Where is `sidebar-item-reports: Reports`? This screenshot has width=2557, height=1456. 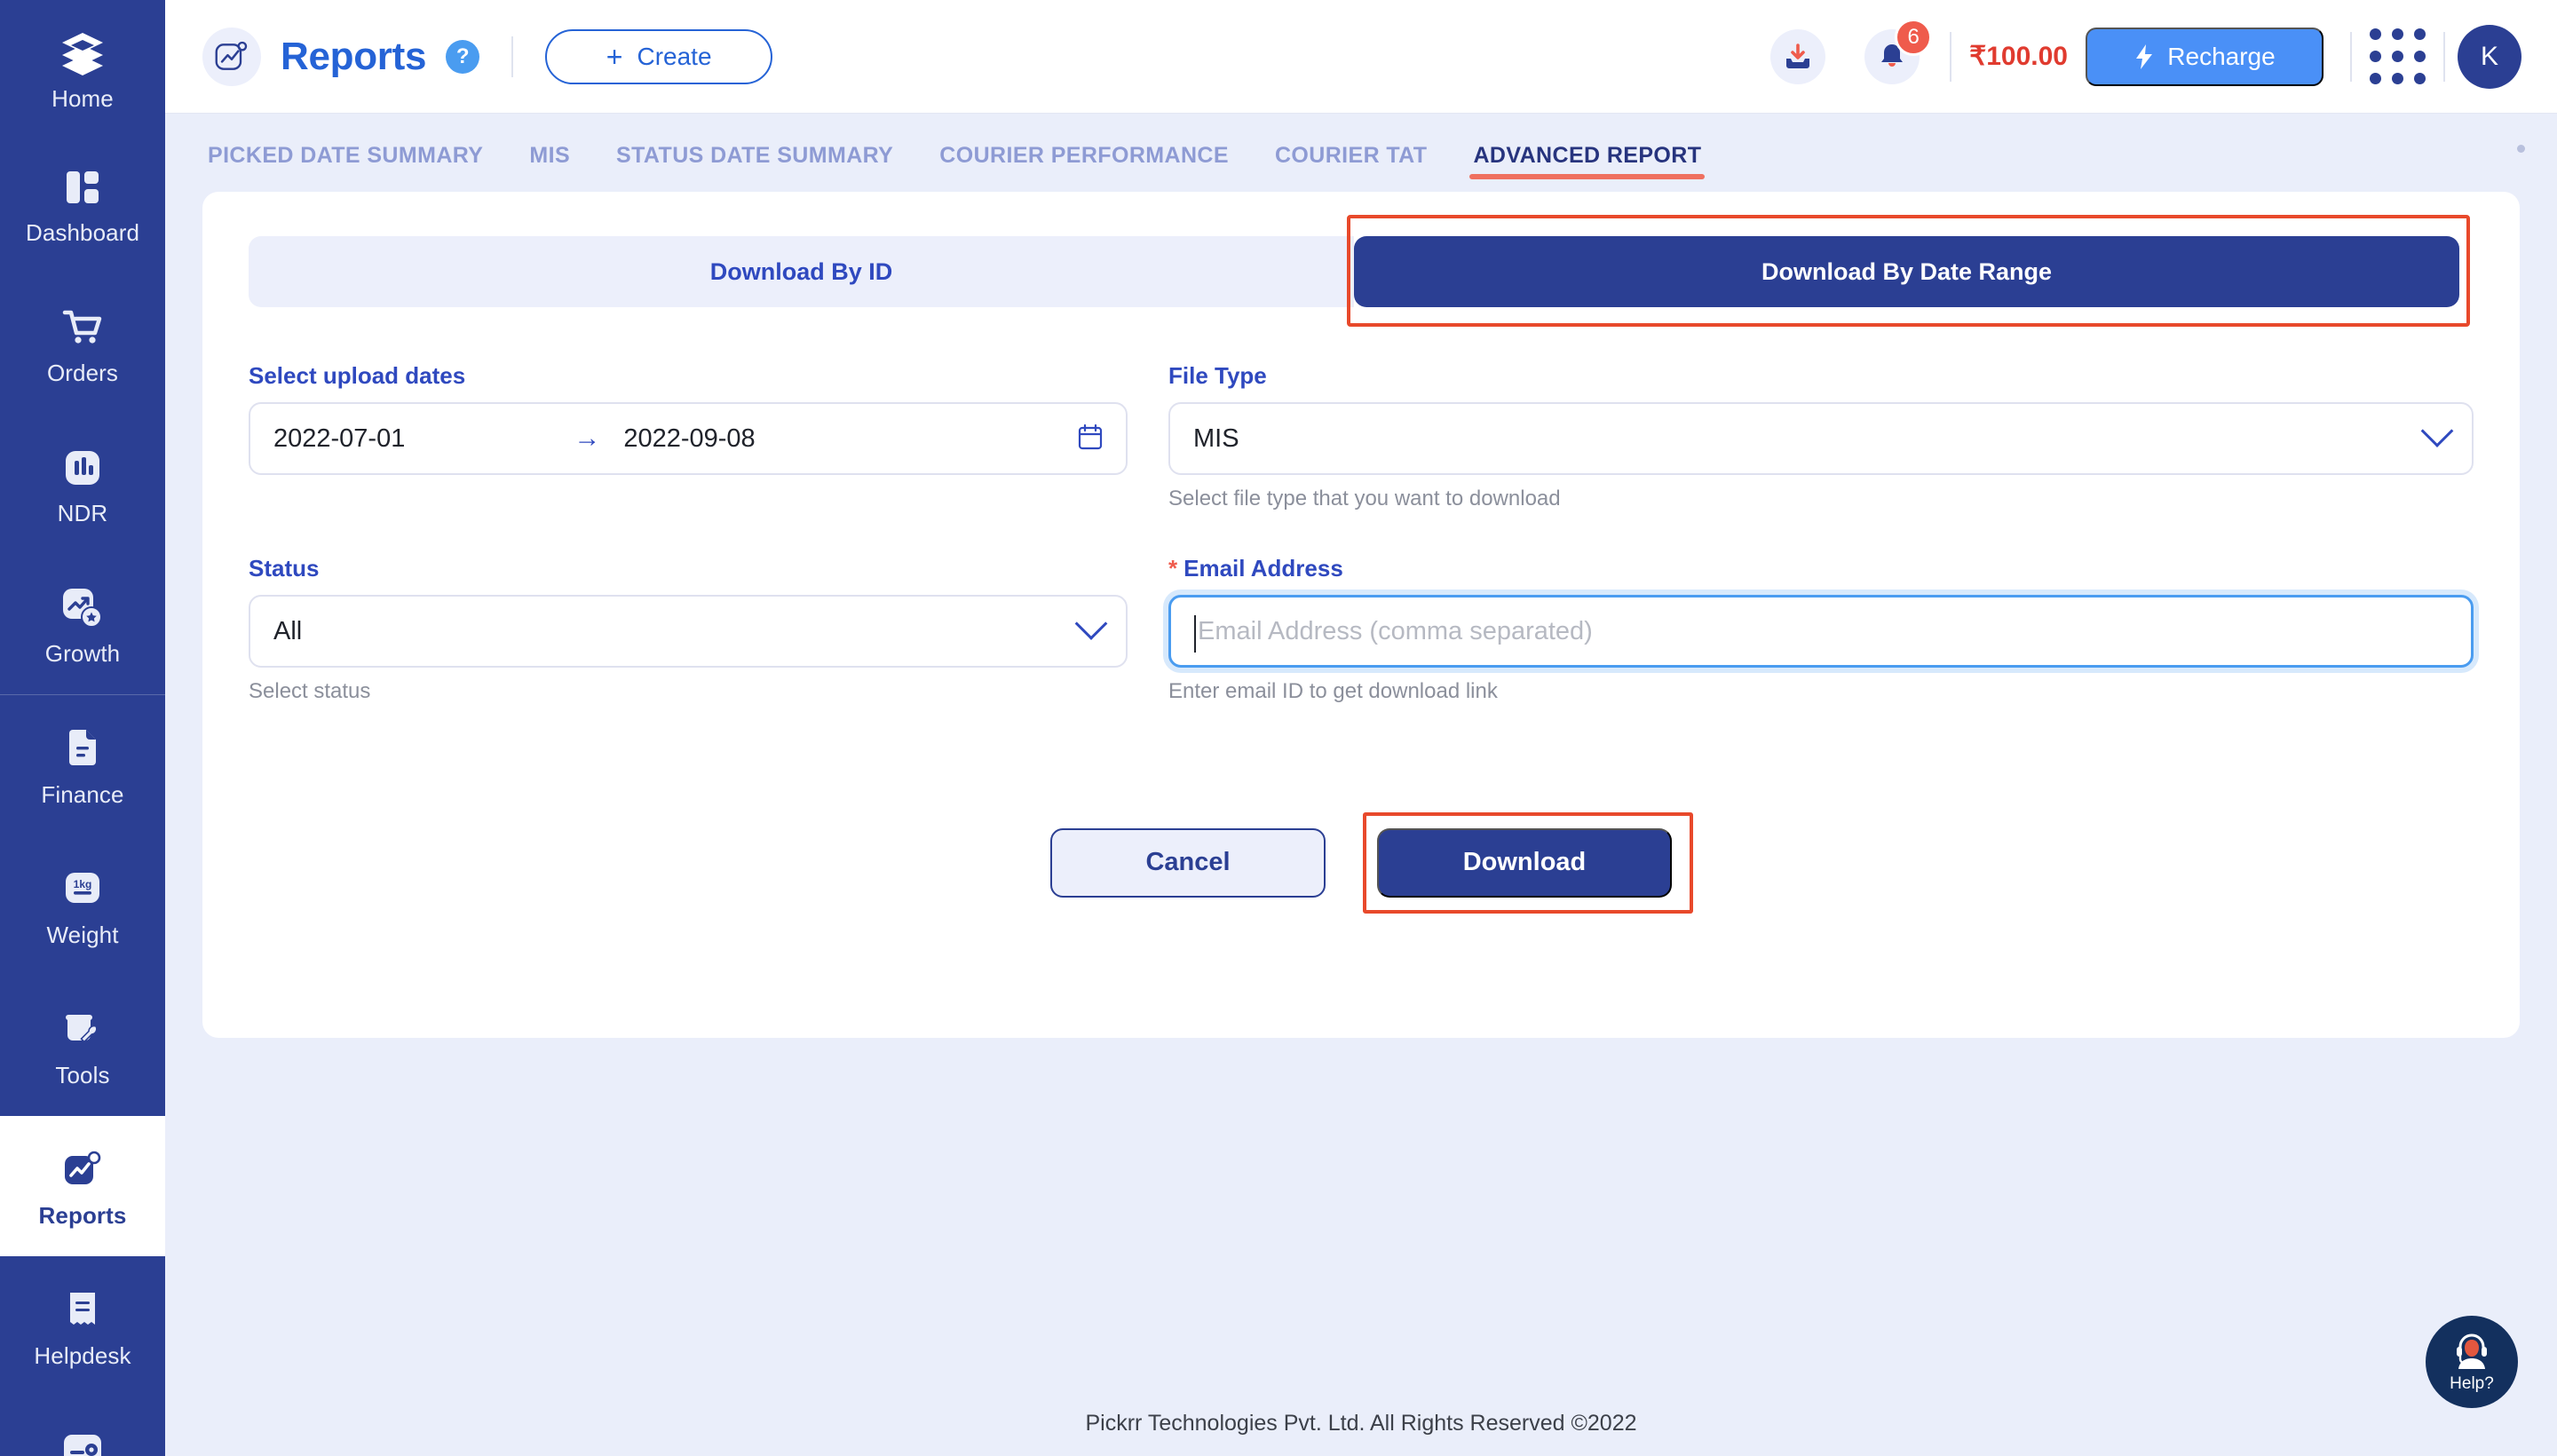 sidebar-item-reports: Reports is located at coordinates (82, 1186).